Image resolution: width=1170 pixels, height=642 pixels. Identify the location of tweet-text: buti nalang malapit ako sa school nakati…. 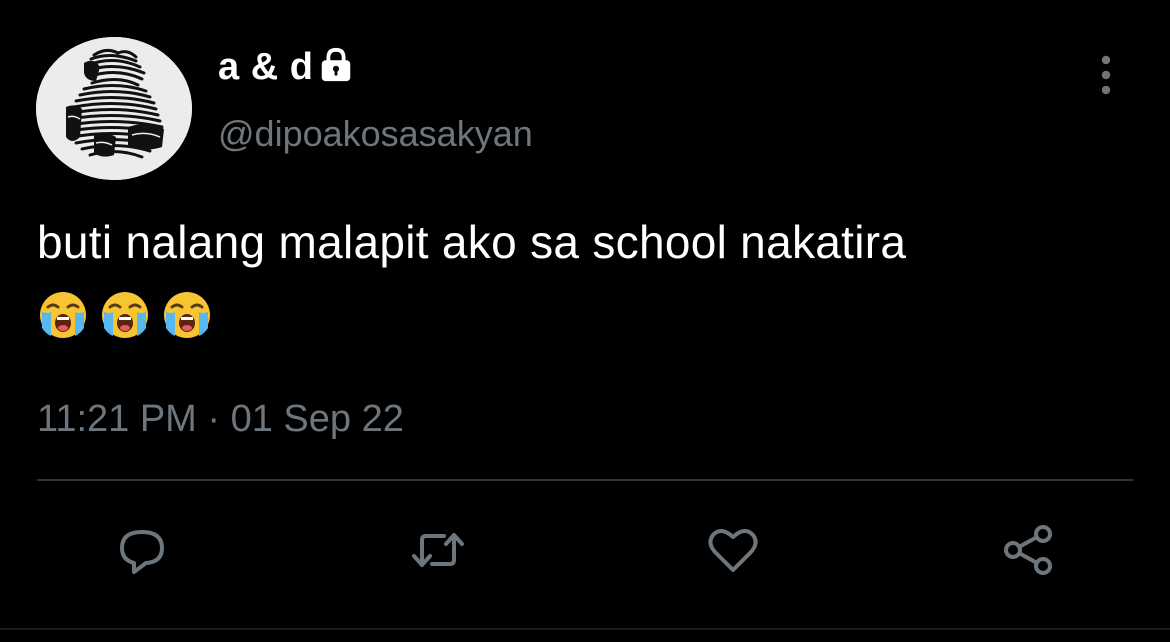
(472, 242).